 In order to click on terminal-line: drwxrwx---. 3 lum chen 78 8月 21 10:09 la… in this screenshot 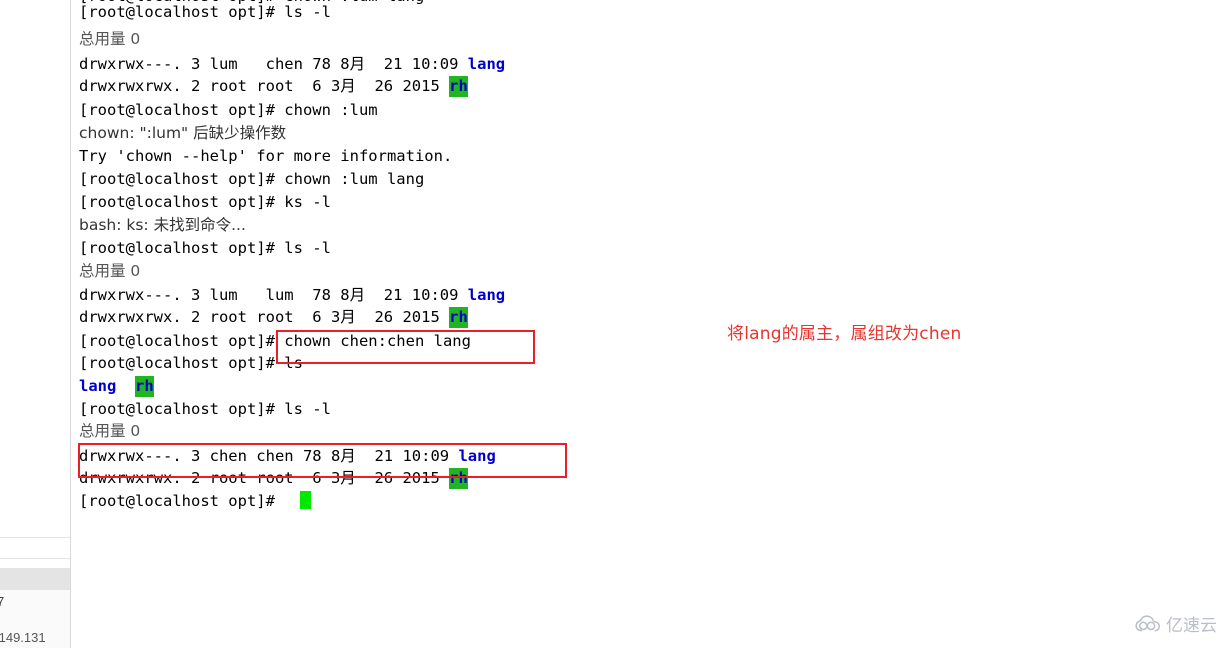, I will do `click(292, 64)`.